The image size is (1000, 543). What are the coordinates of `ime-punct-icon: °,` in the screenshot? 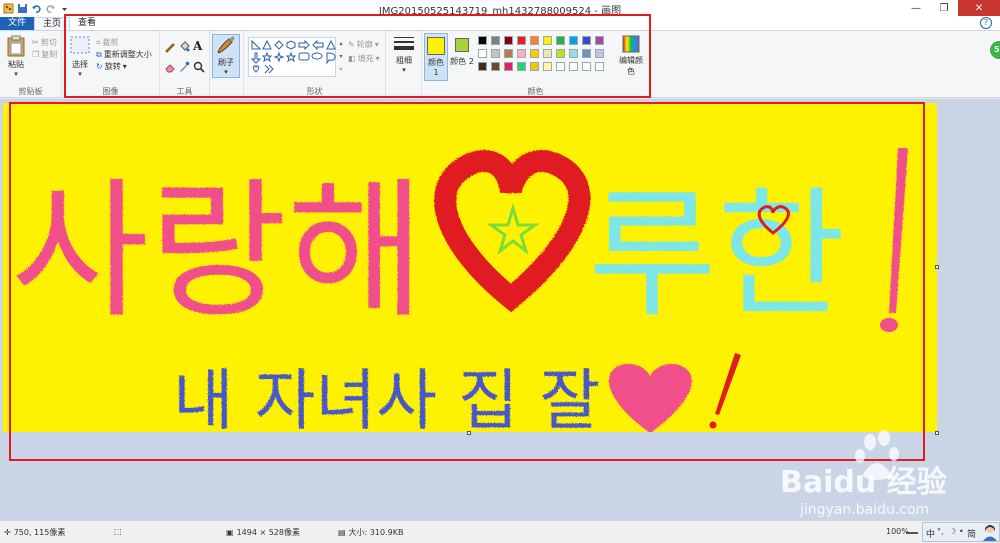 It's located at (940, 531).